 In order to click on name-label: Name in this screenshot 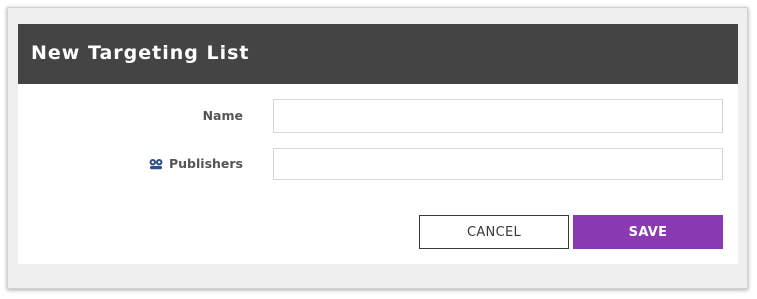, I will do `click(223, 116)`.